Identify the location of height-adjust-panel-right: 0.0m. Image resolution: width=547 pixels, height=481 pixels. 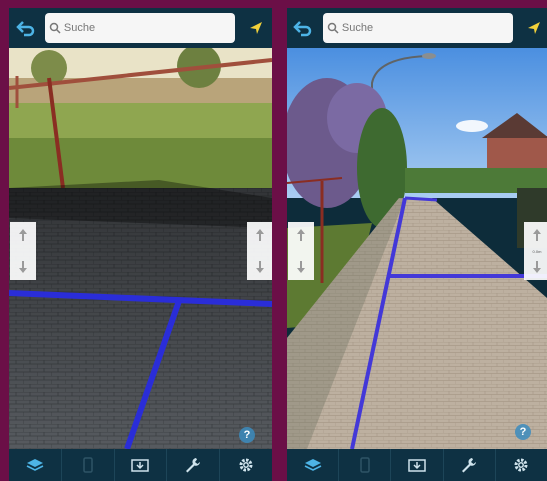
(535, 251).